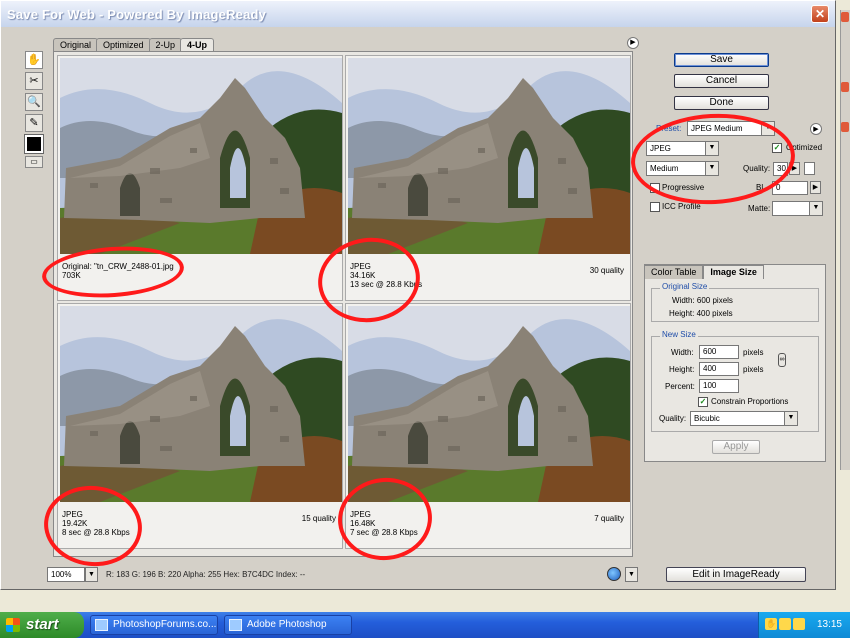 The height and width of the screenshot is (638, 850). What do you see at coordinates (197, 45) in the screenshot?
I see `tab-4-up: 4-Up` at bounding box center [197, 45].